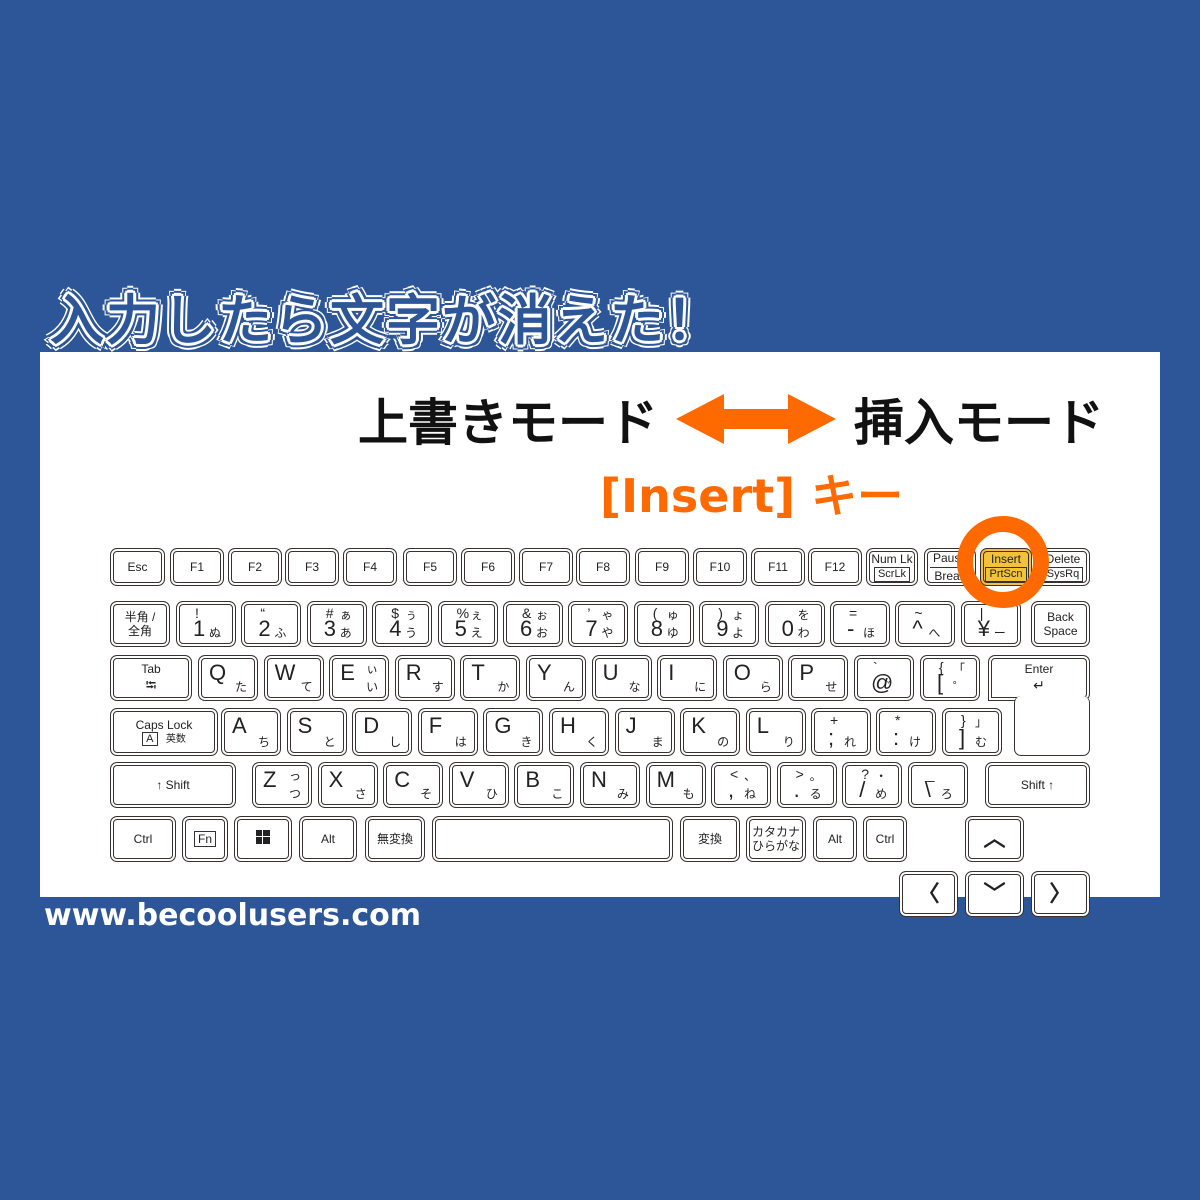 The image size is (1200, 1200). What do you see at coordinates (140, 624) in the screenshot?
I see `key-hankaku: 半角 / 全角` at bounding box center [140, 624].